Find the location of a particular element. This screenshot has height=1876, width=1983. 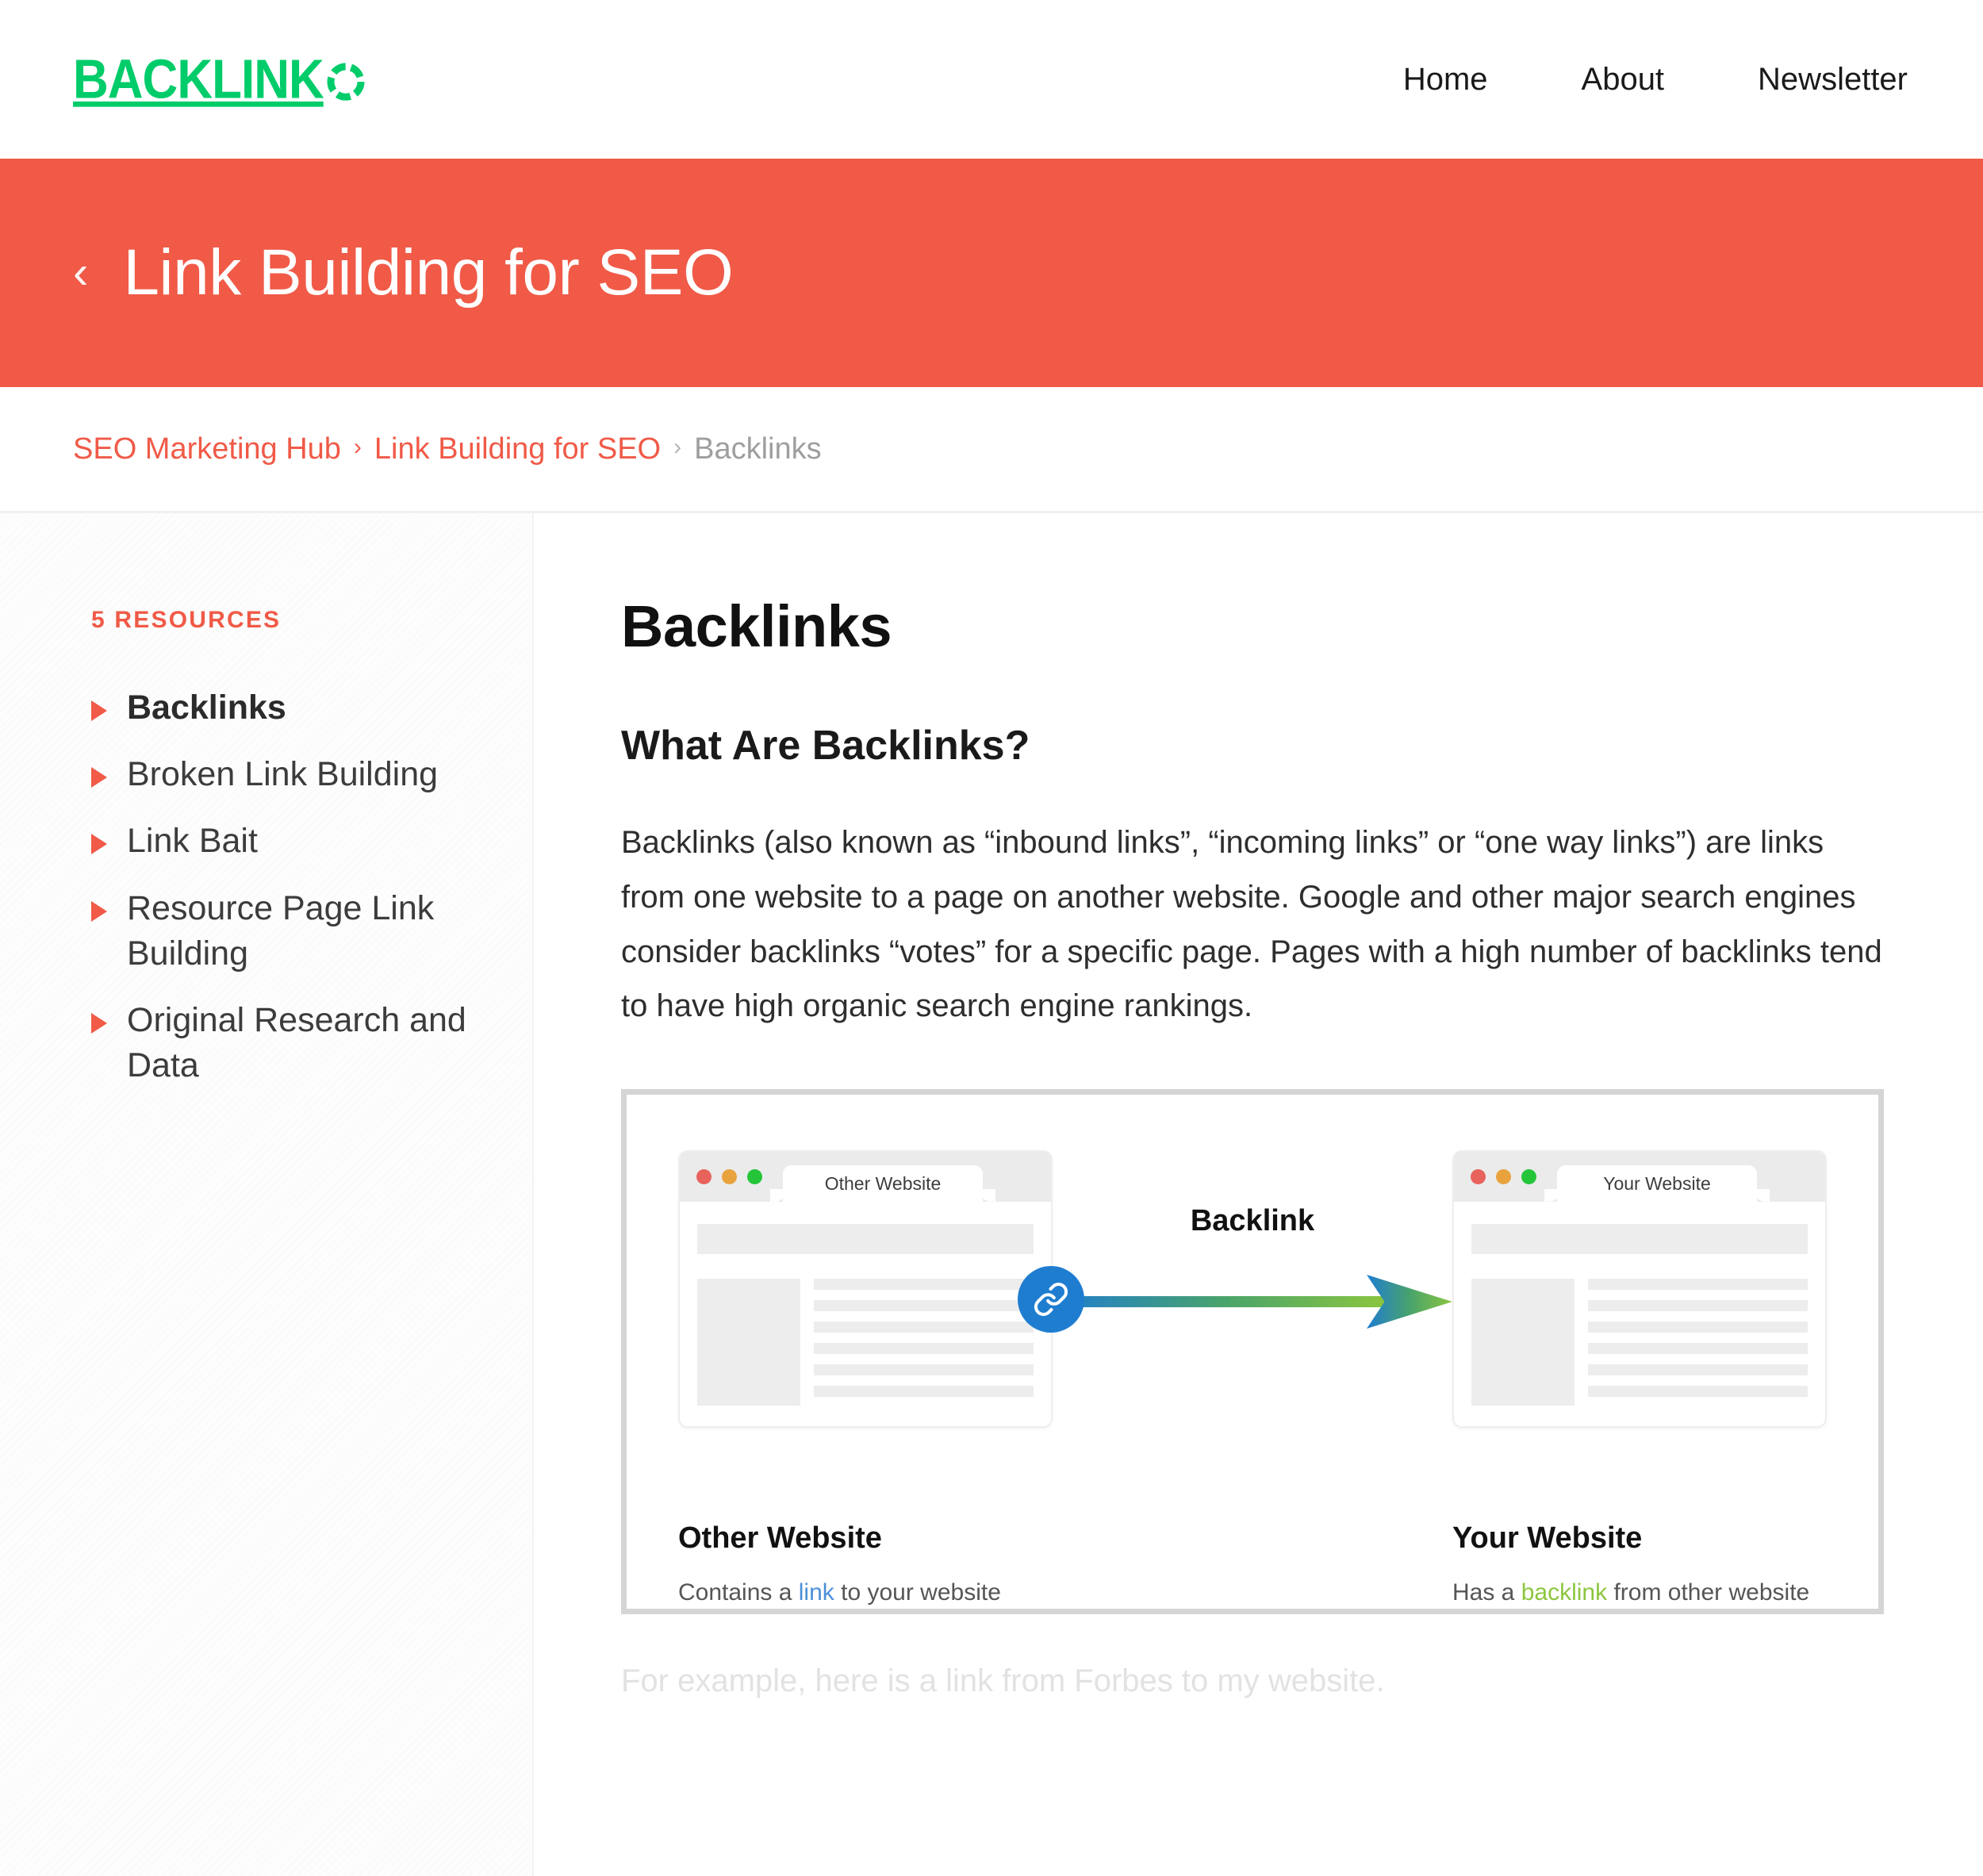

sidebar-heading: 5 RESOURCES is located at coordinates (186, 620).